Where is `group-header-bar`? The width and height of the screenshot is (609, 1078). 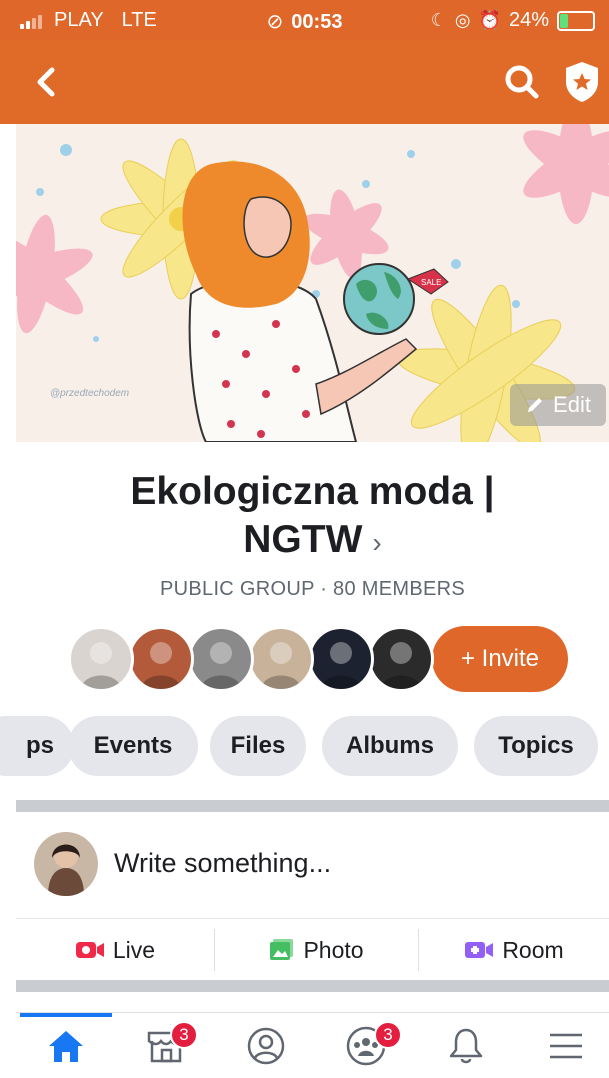 group-header-bar is located at coordinates (304, 82).